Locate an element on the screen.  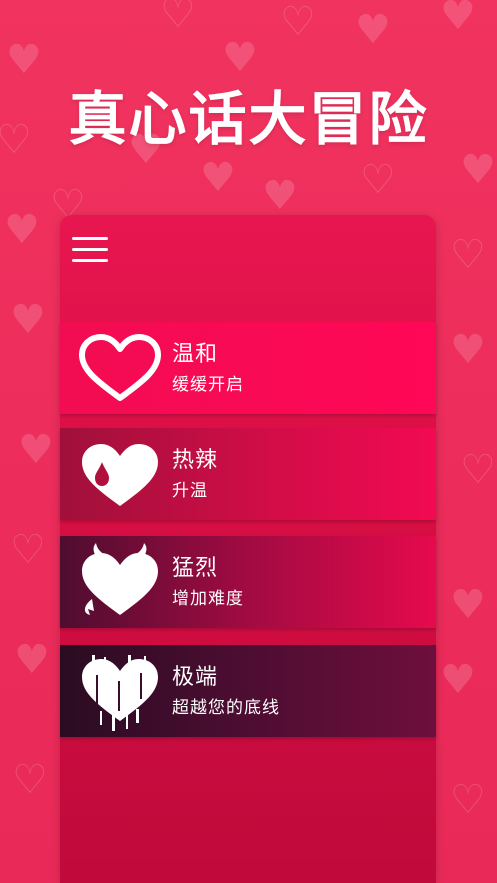
level-label: 极端 is located at coordinates (195, 677).